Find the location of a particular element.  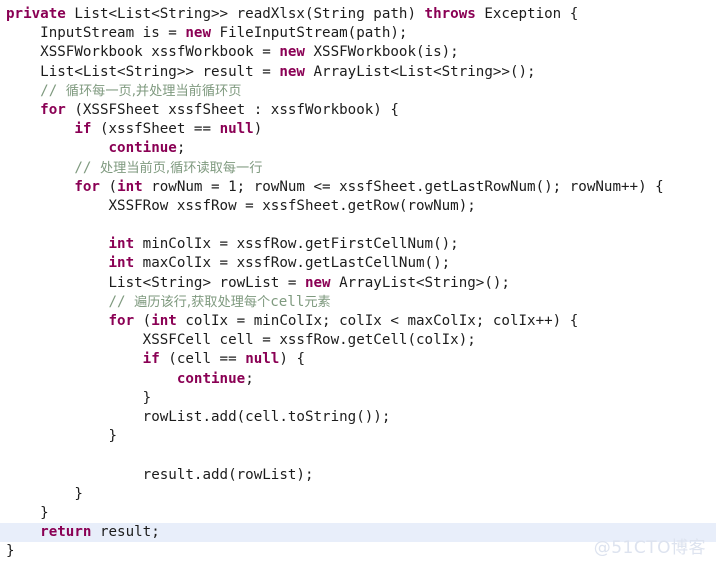

code-line: // 遍历该行,获取处理每个cell元素 is located at coordinates (358, 302).